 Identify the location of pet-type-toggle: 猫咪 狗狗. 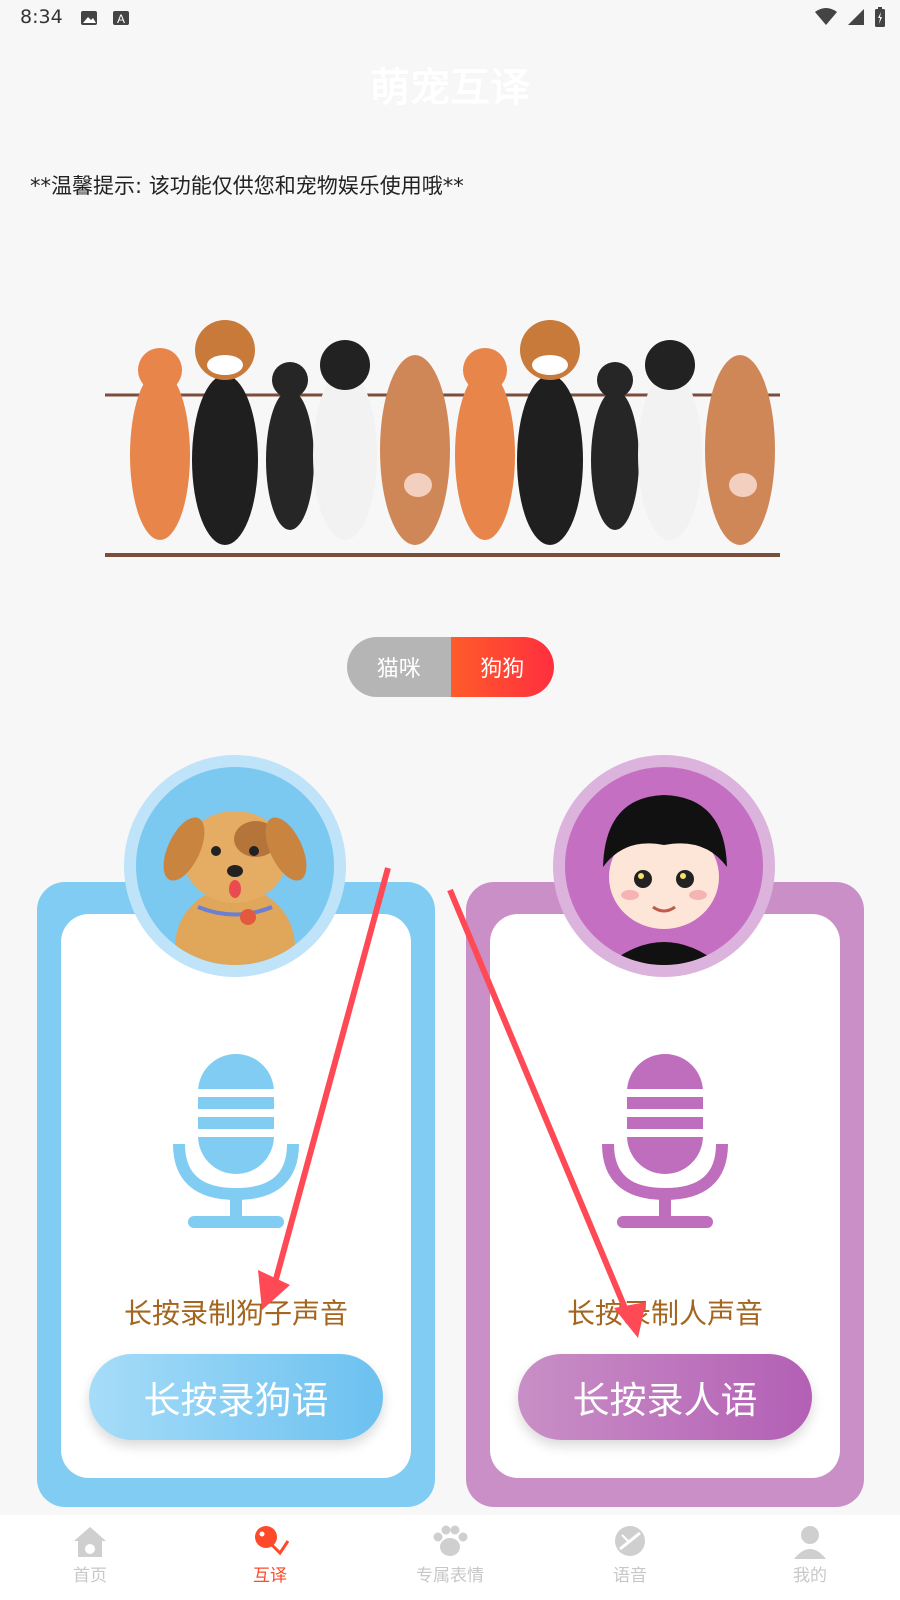
(450, 667).